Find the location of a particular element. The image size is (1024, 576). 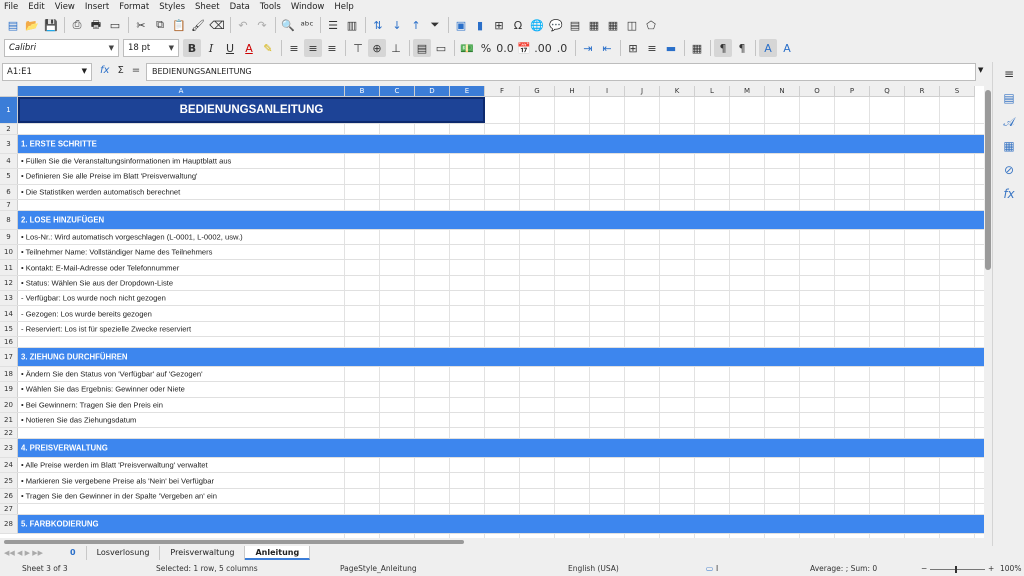

row-header: 16 is located at coordinates (9, 341).